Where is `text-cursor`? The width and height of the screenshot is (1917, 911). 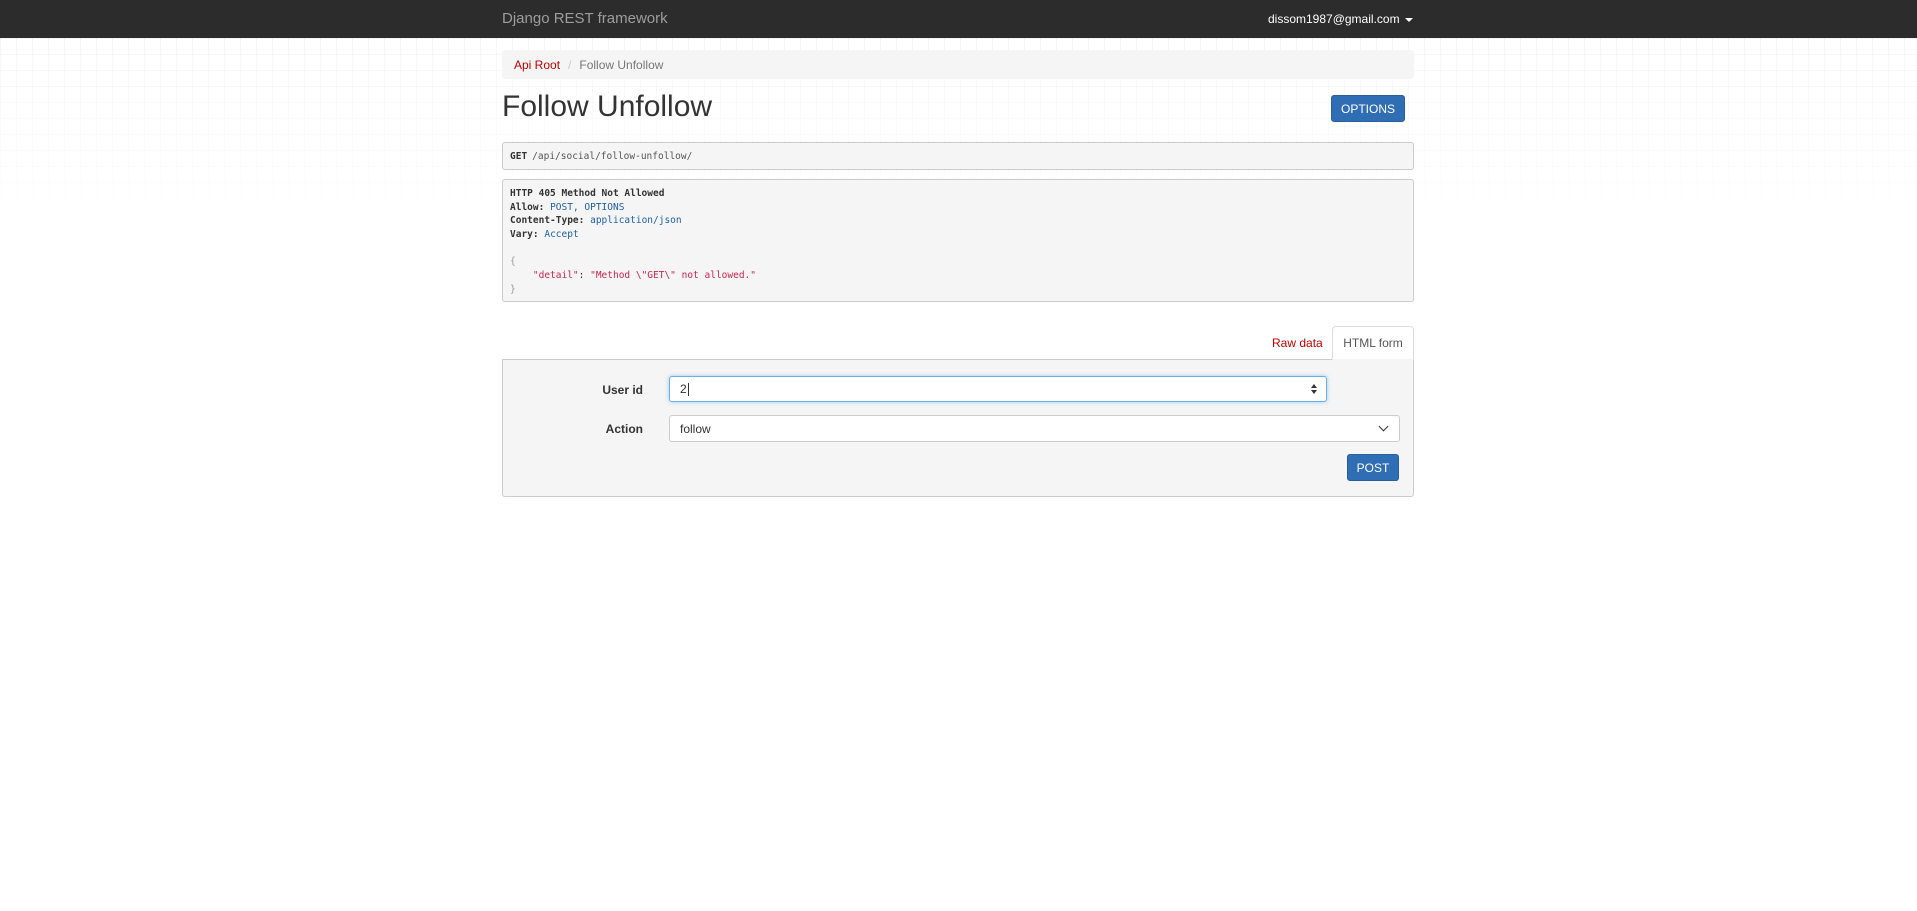
text-cursor is located at coordinates (688, 390).